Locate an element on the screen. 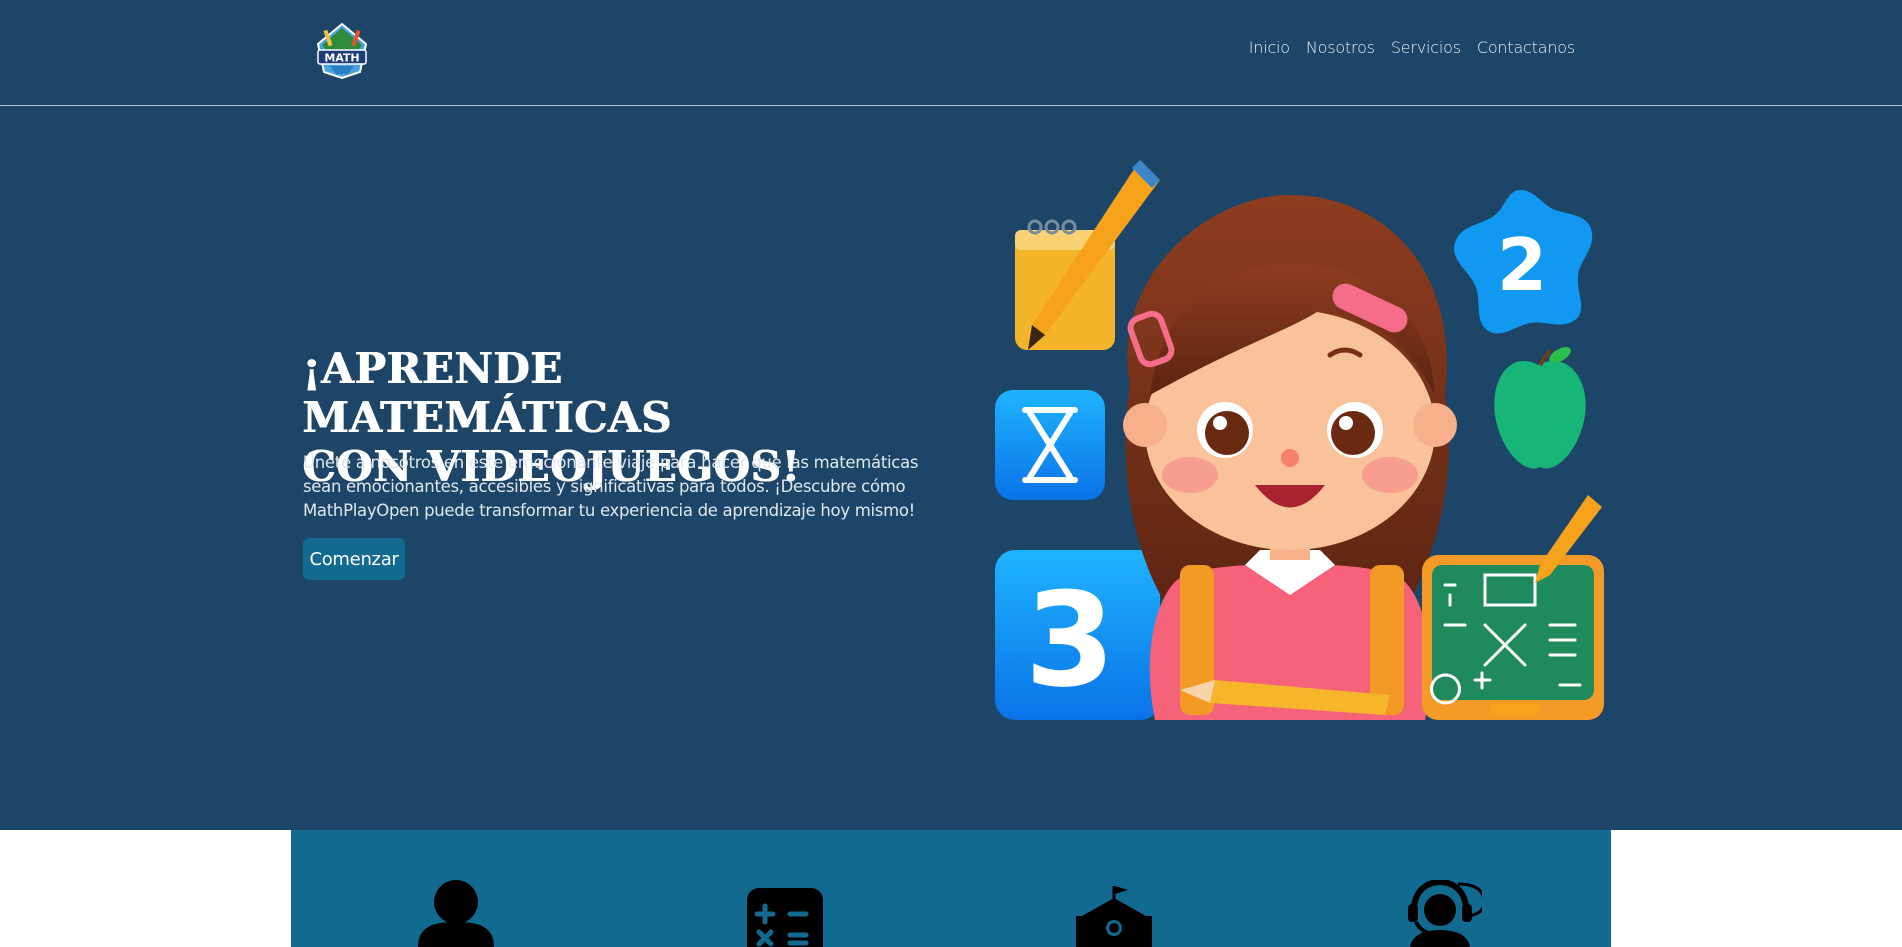 The width and height of the screenshot is (1902, 947). number-3-tile-icon: 3 is located at coordinates (1077, 635).